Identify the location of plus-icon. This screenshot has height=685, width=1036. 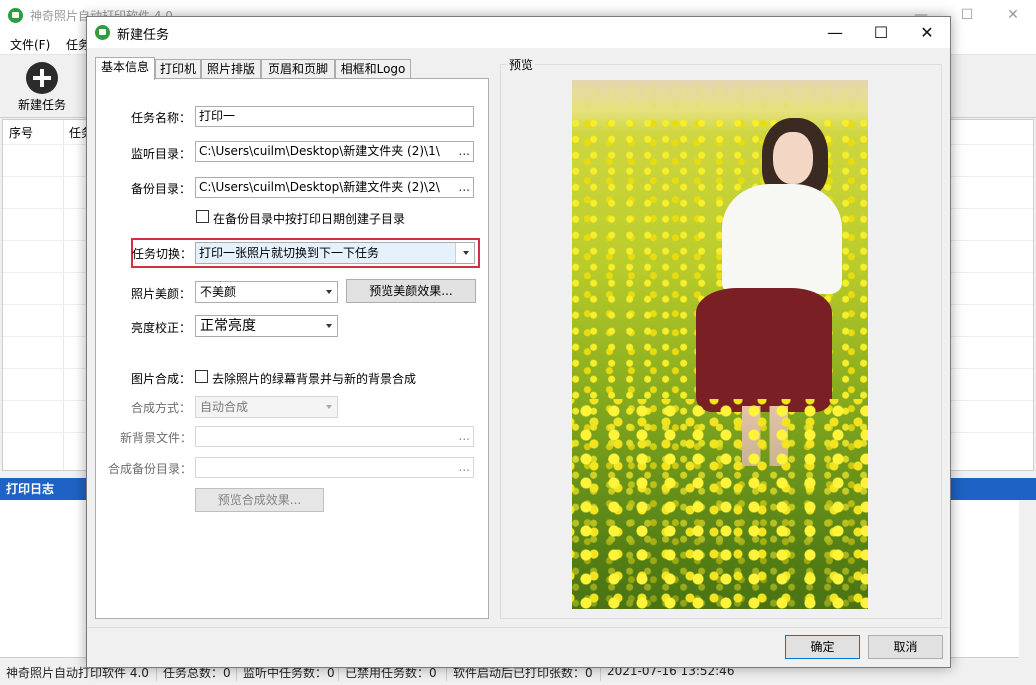
(42, 78).